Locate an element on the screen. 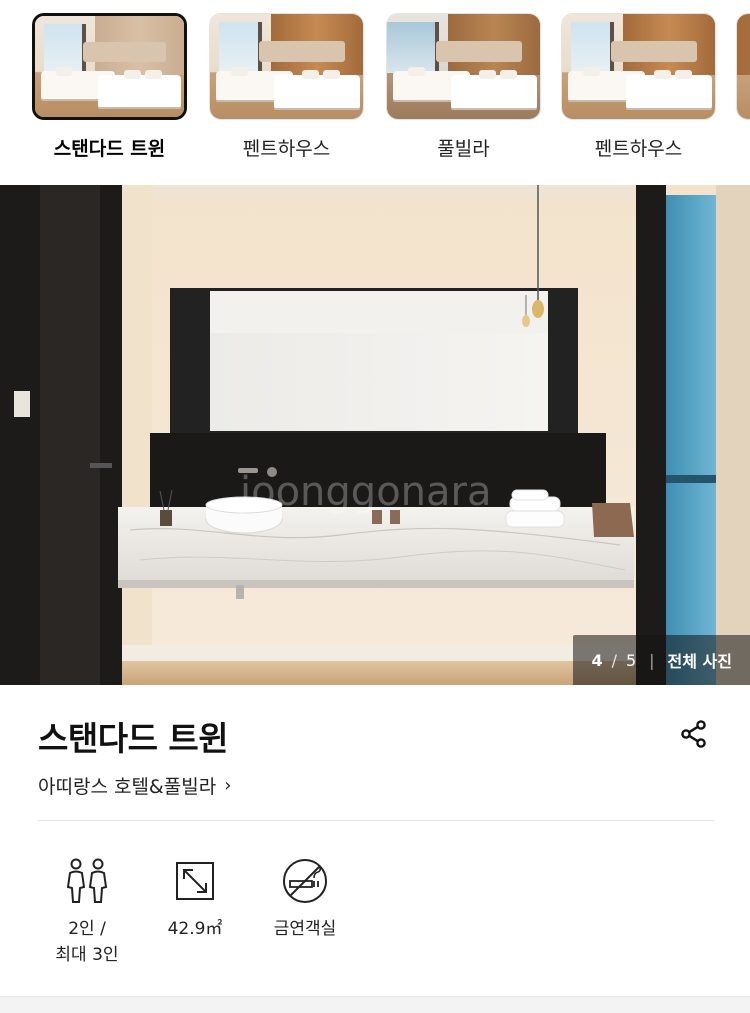  section-divider is located at coordinates (376, 820).